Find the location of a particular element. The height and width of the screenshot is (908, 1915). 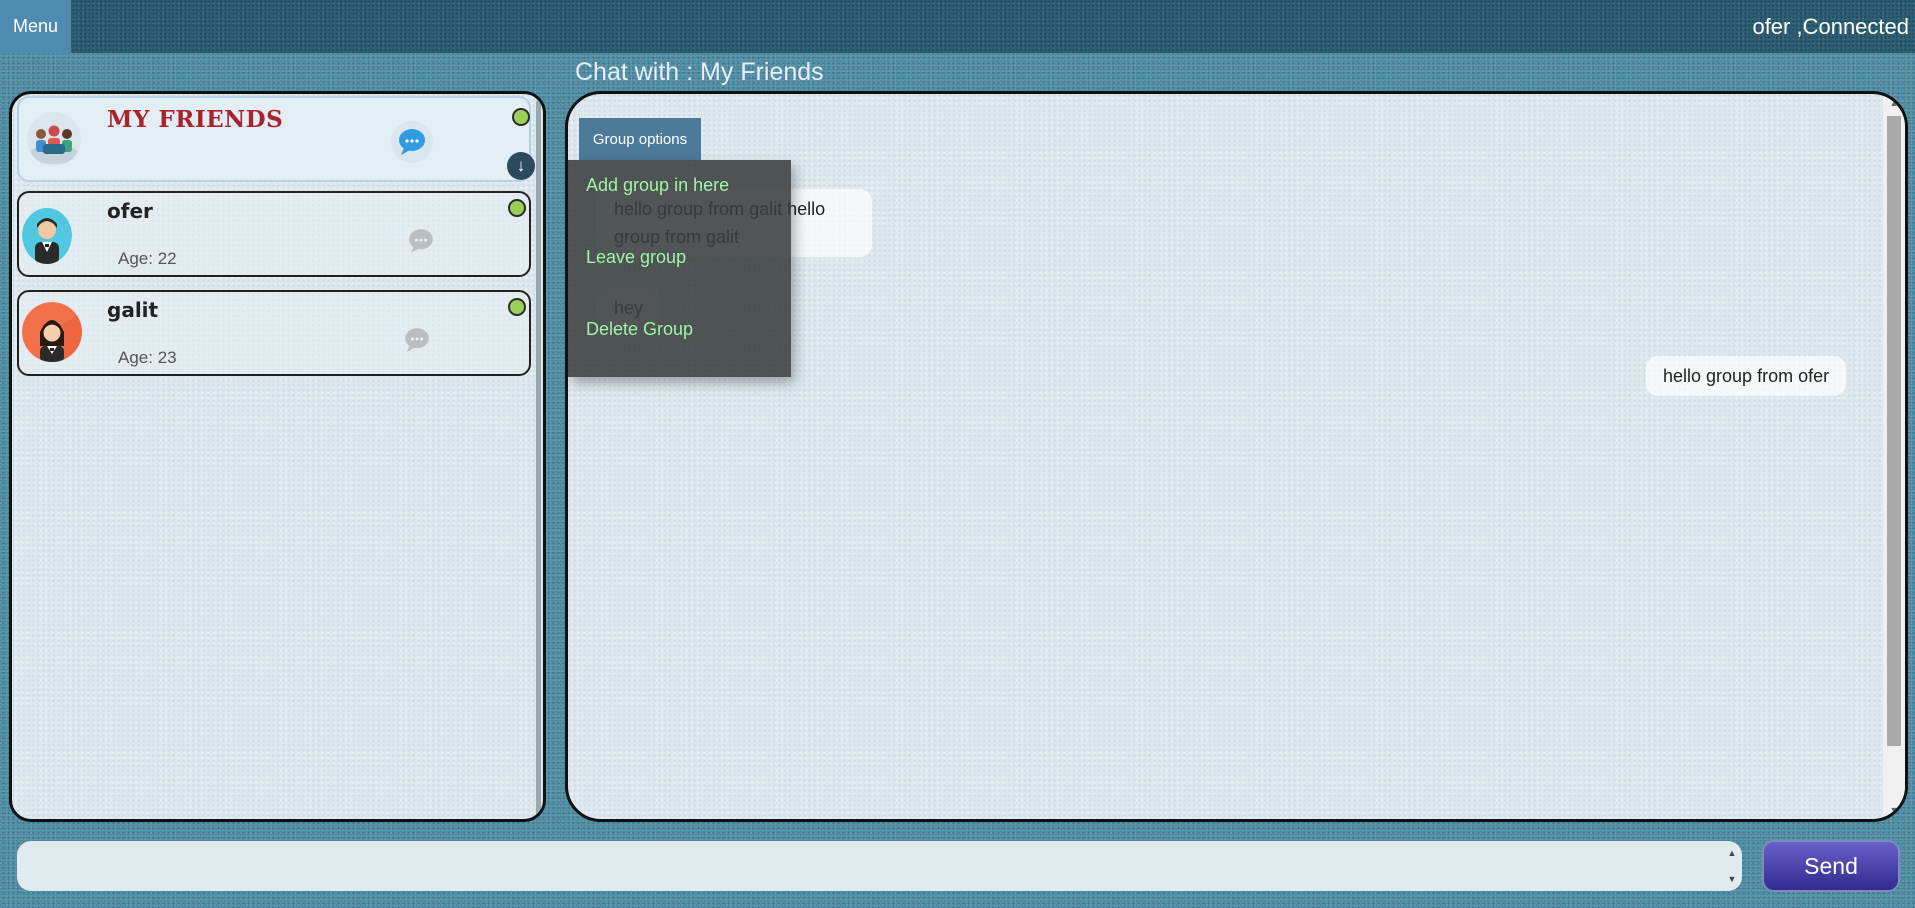

group-options-button: Group options is located at coordinates (640, 139).